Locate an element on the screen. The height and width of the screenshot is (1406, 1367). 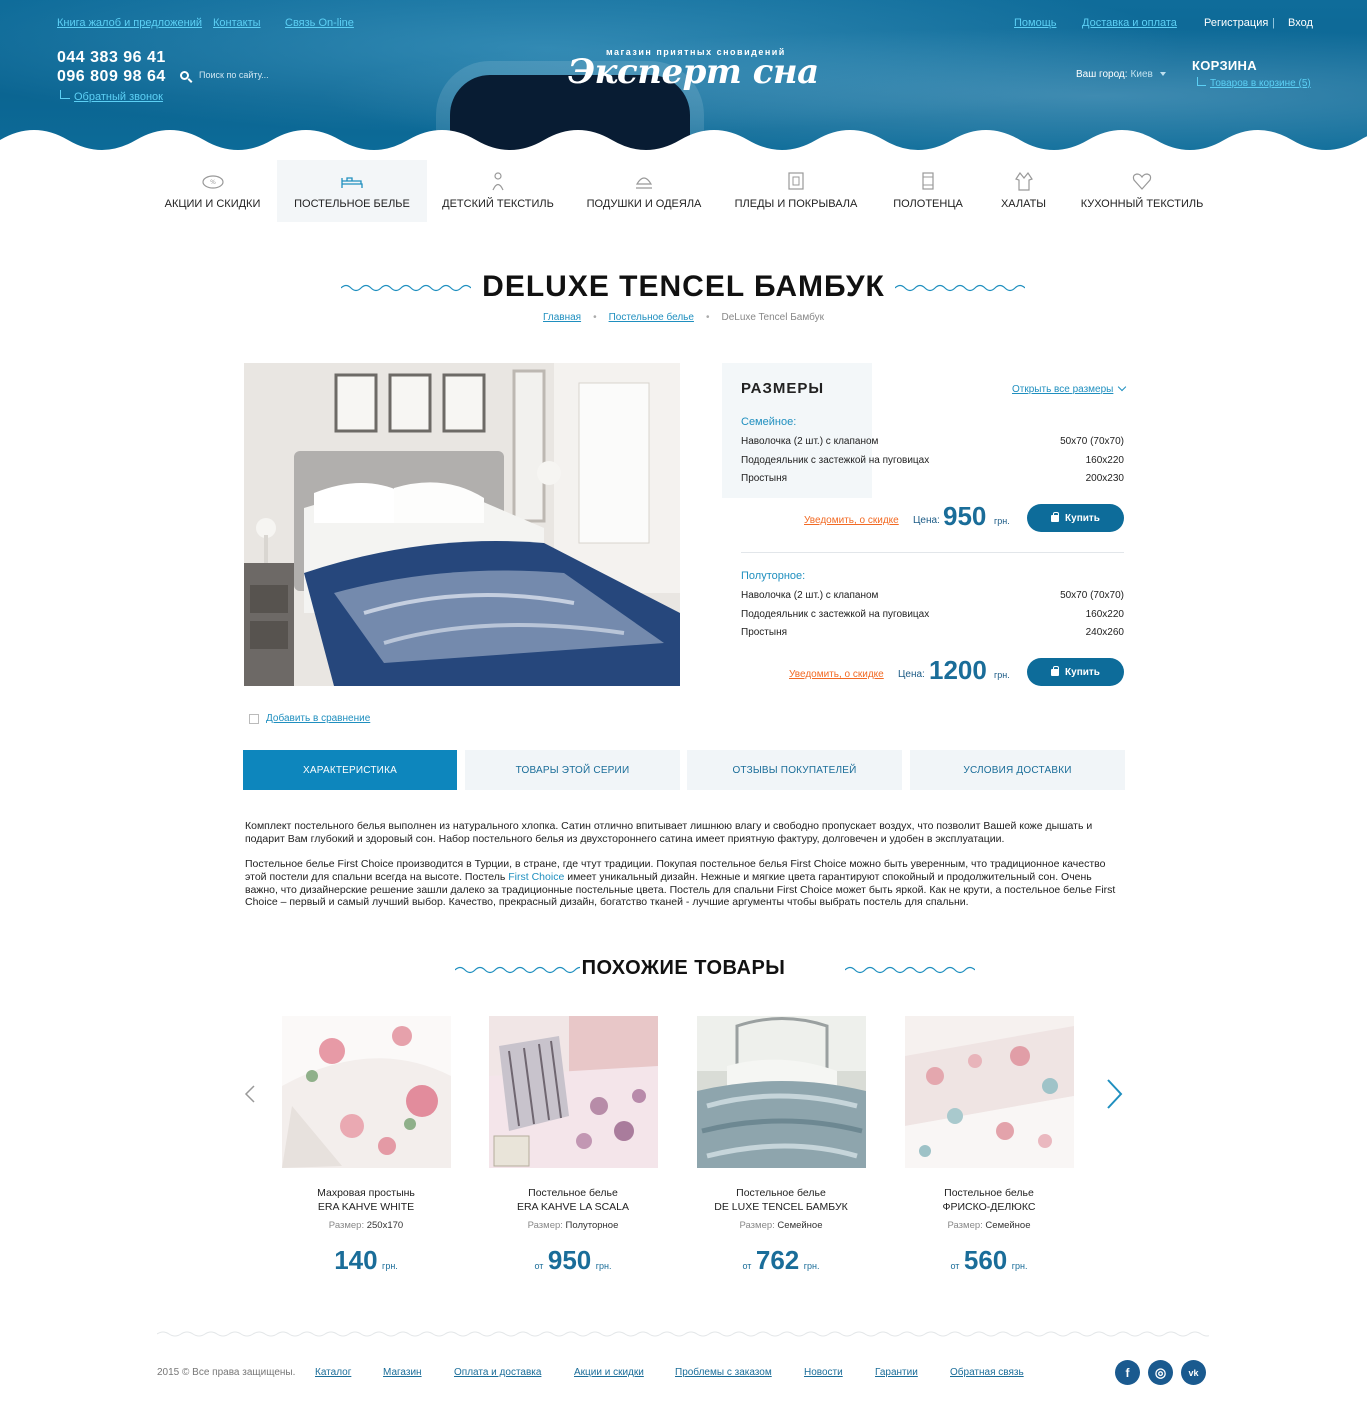
register-link: Регистрация is located at coordinates (1236, 23).